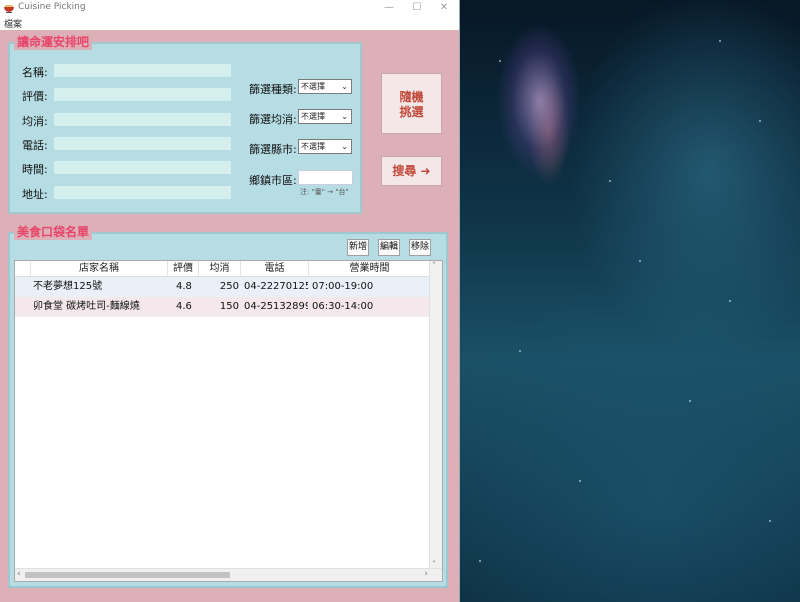  I want to click on cell-phone: 04-25132899, so click(276, 306).